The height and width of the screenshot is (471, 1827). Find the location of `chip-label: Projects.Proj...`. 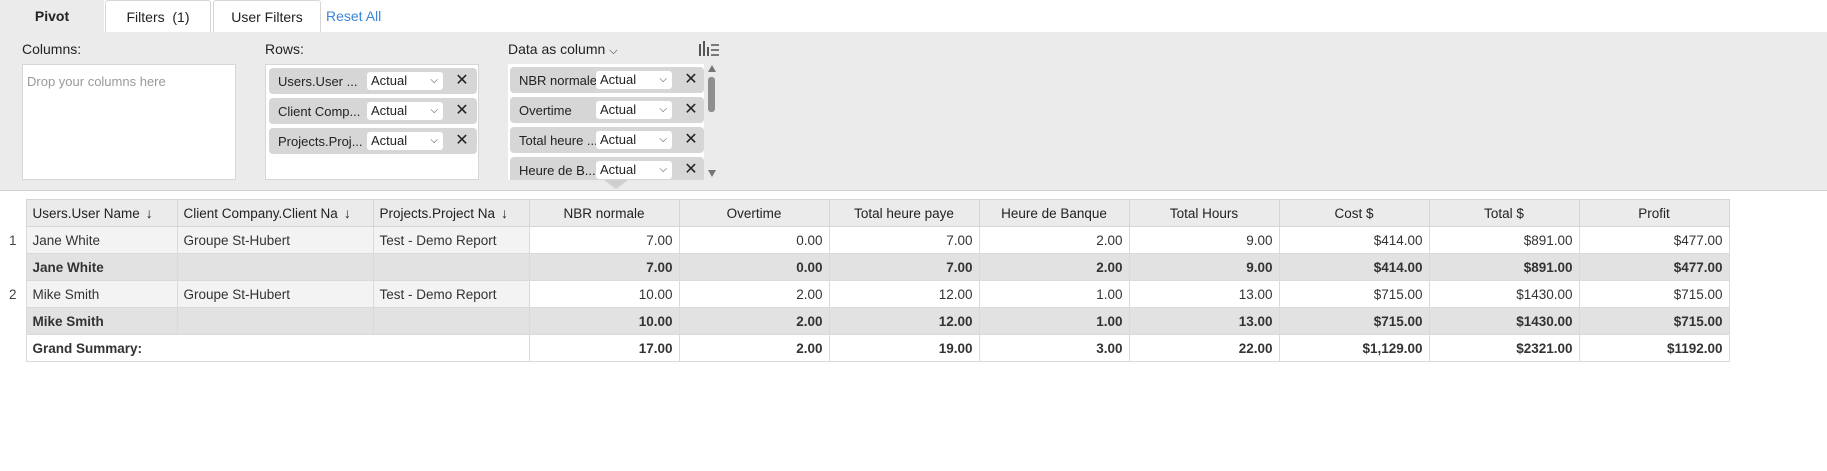

chip-label: Projects.Proj... is located at coordinates (320, 141).